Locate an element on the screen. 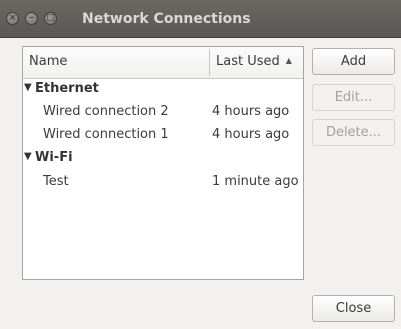 This screenshot has width=401, height=329. sort-ascending-icon: ▲ is located at coordinates (288, 60).